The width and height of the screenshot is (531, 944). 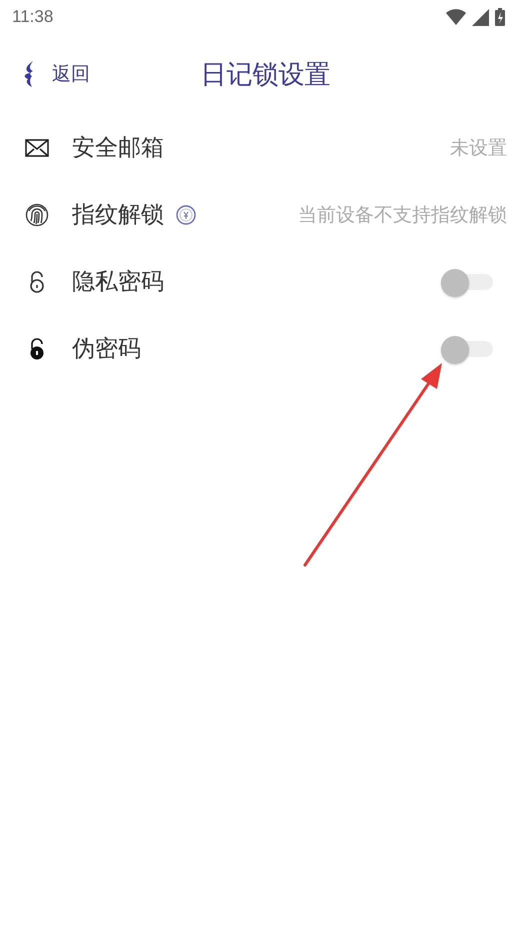 I want to click on envelope-icon, so click(x=37, y=147).